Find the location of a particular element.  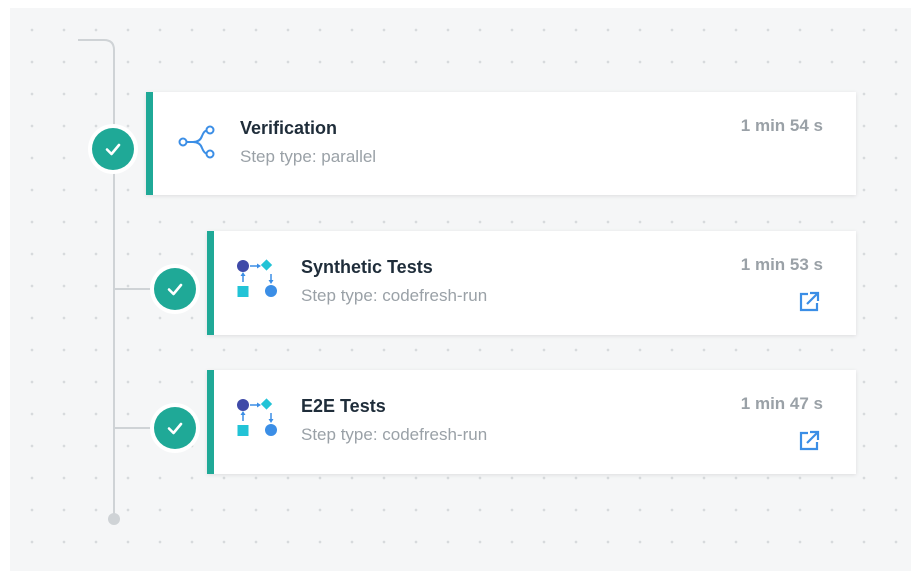

step-title: Synthetic Tests is located at coordinates (367, 267).